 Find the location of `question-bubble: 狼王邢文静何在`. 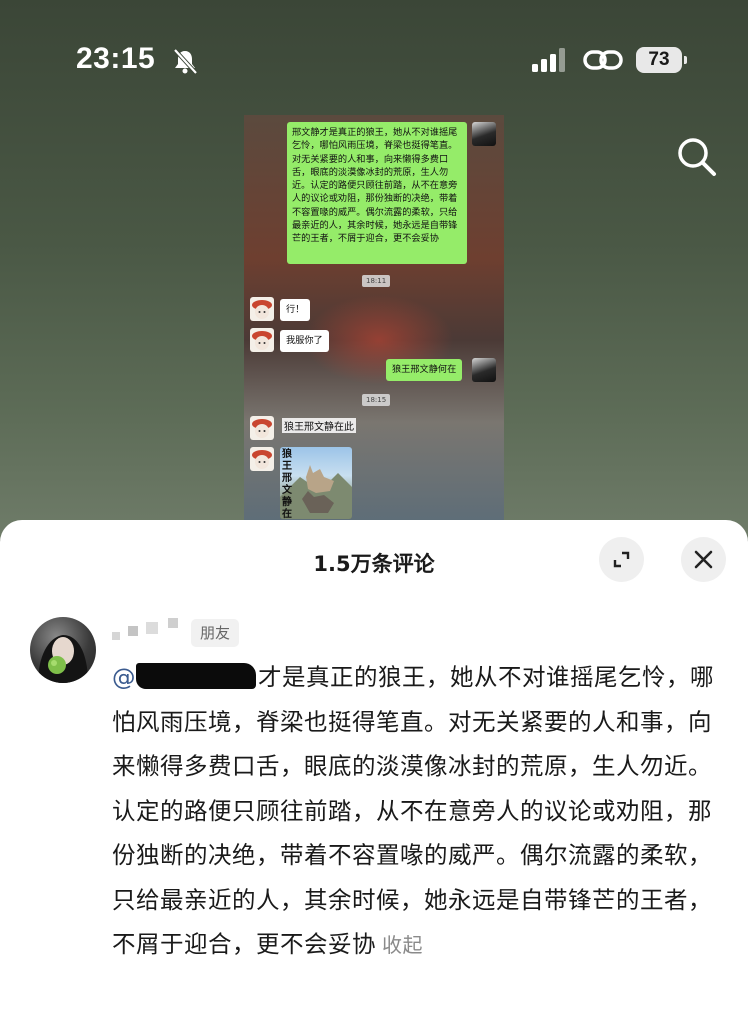

question-bubble: 狼王邢文静何在 is located at coordinates (424, 370).